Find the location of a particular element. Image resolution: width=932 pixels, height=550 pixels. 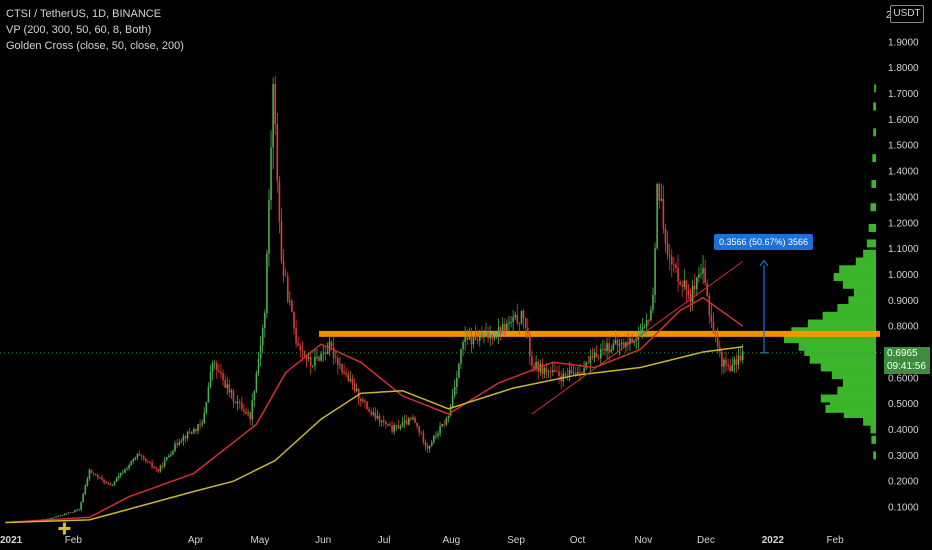

price-axis-tick: 1.9000 is located at coordinates (903, 42).